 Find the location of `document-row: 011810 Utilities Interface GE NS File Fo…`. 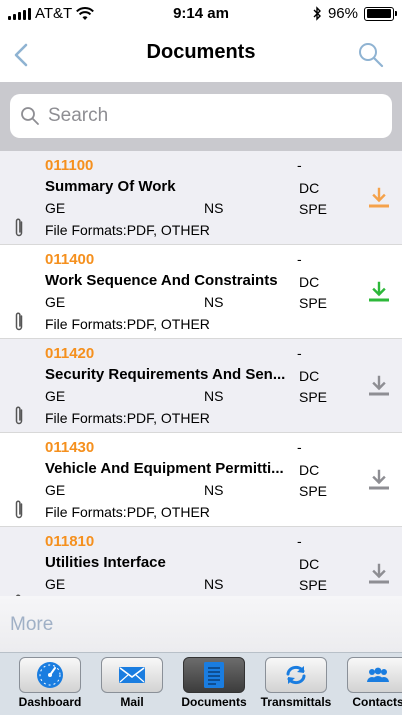

document-row: 011810 Utilities Interface GE NS File Fo… is located at coordinates (201, 561).